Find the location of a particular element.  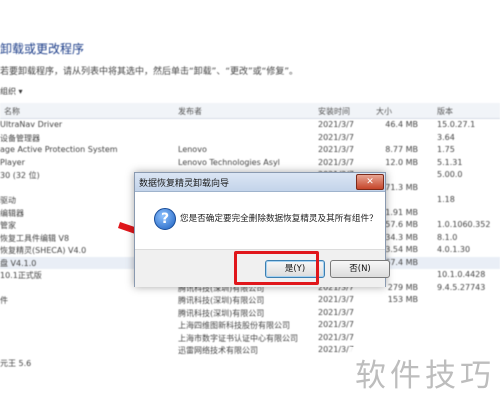

cell-version: 4.0.1.30 is located at coordinates (454, 249).